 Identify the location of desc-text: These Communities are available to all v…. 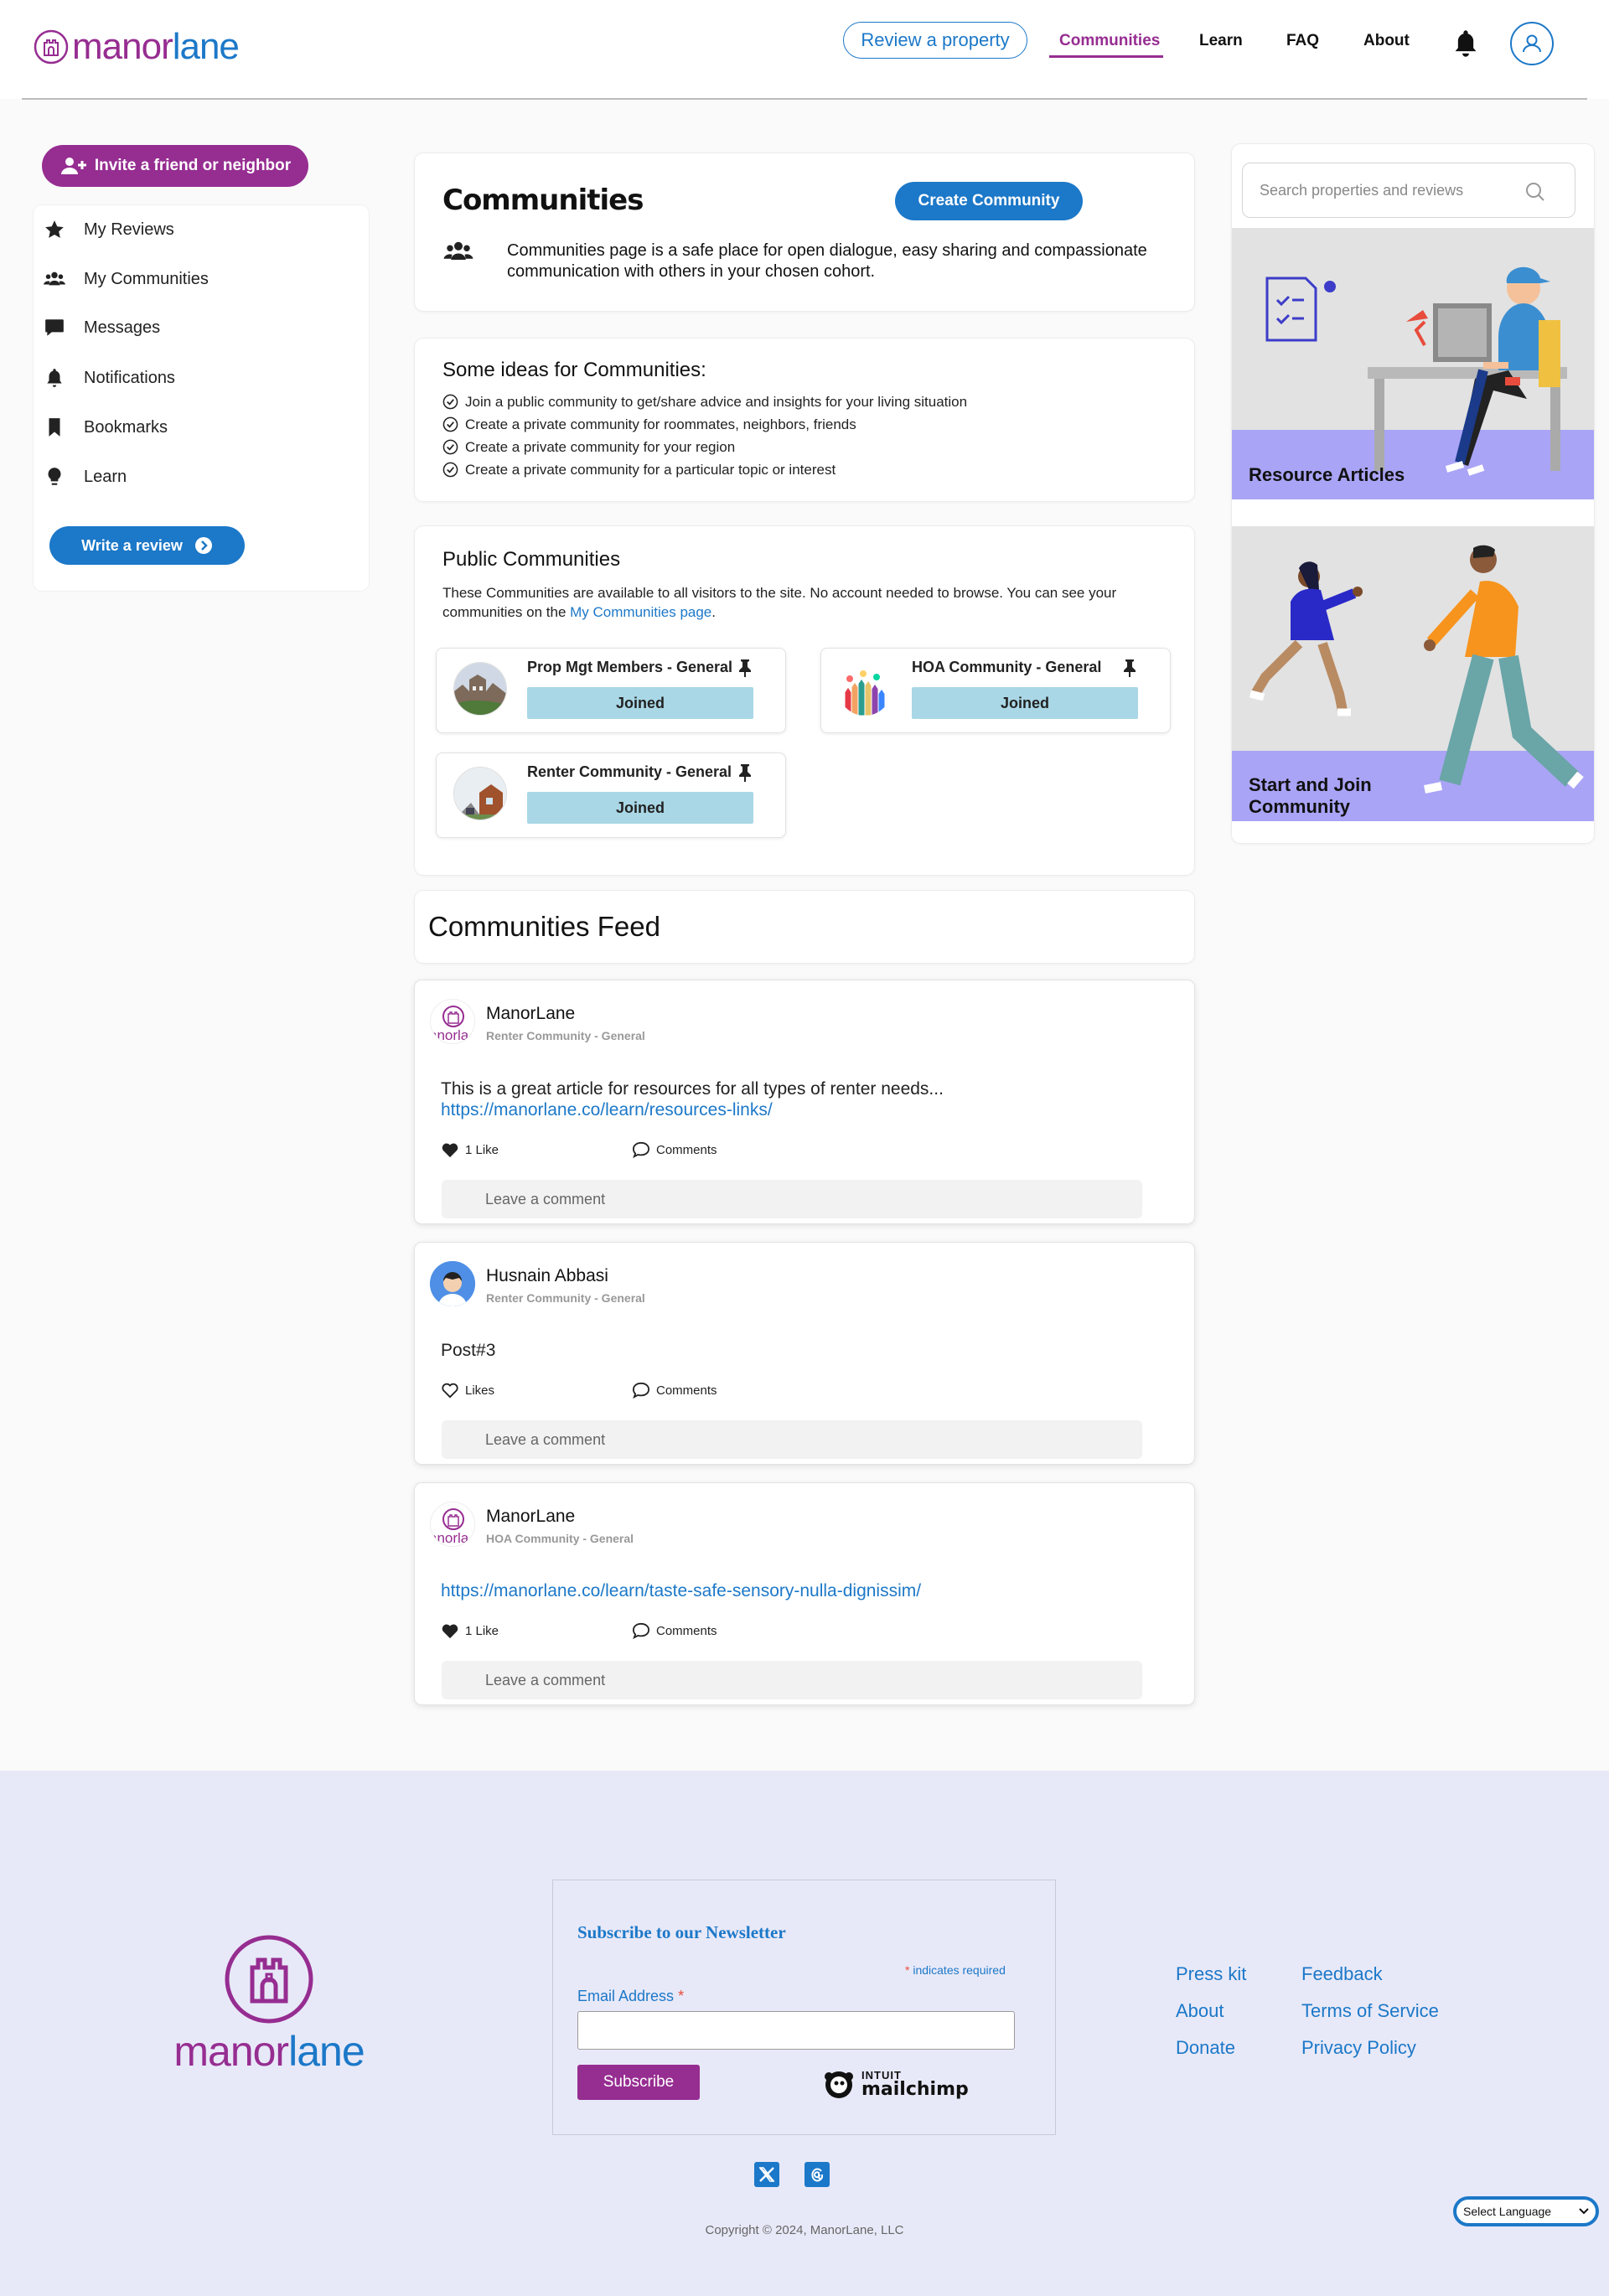
(779, 603).